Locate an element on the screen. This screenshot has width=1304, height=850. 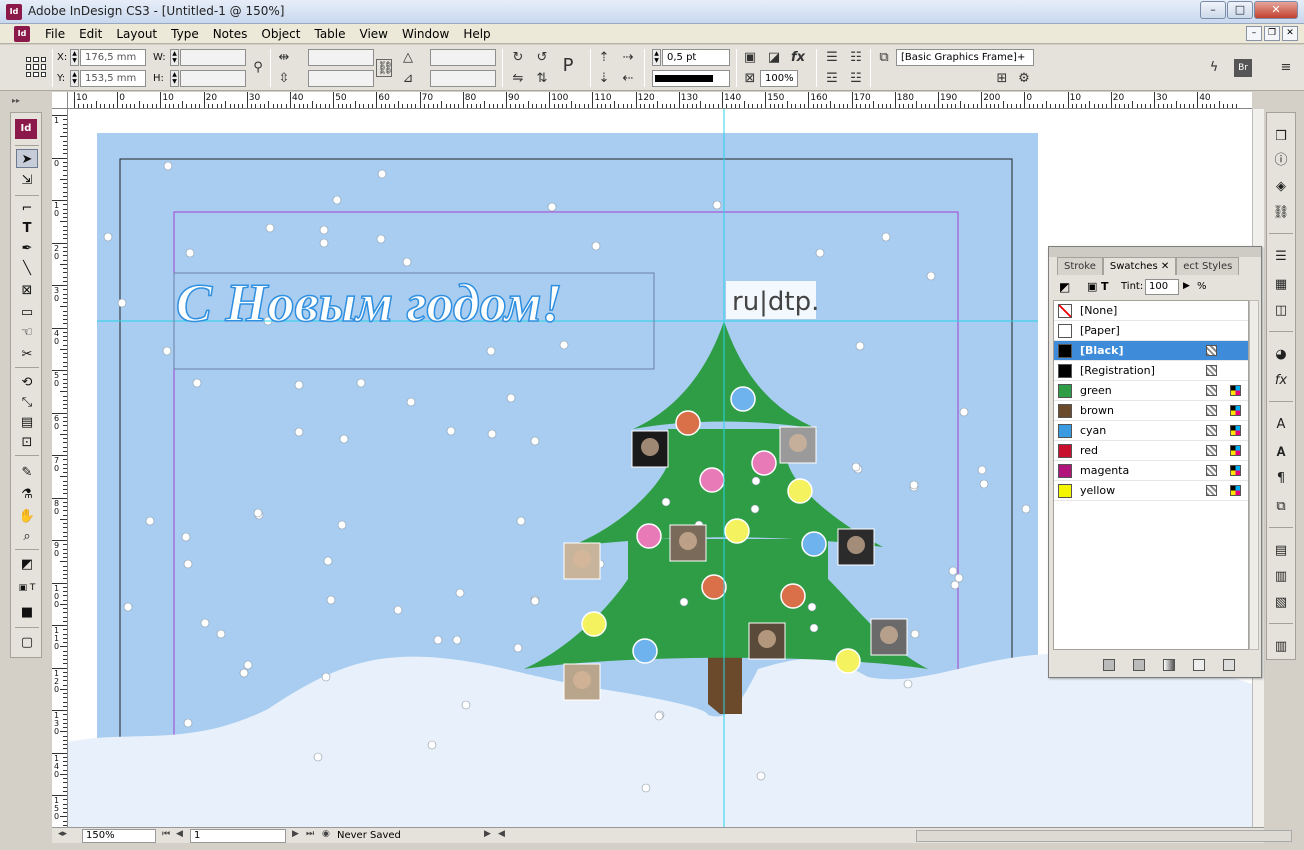
type-tool-icon: T is located at coordinates (27, 228).